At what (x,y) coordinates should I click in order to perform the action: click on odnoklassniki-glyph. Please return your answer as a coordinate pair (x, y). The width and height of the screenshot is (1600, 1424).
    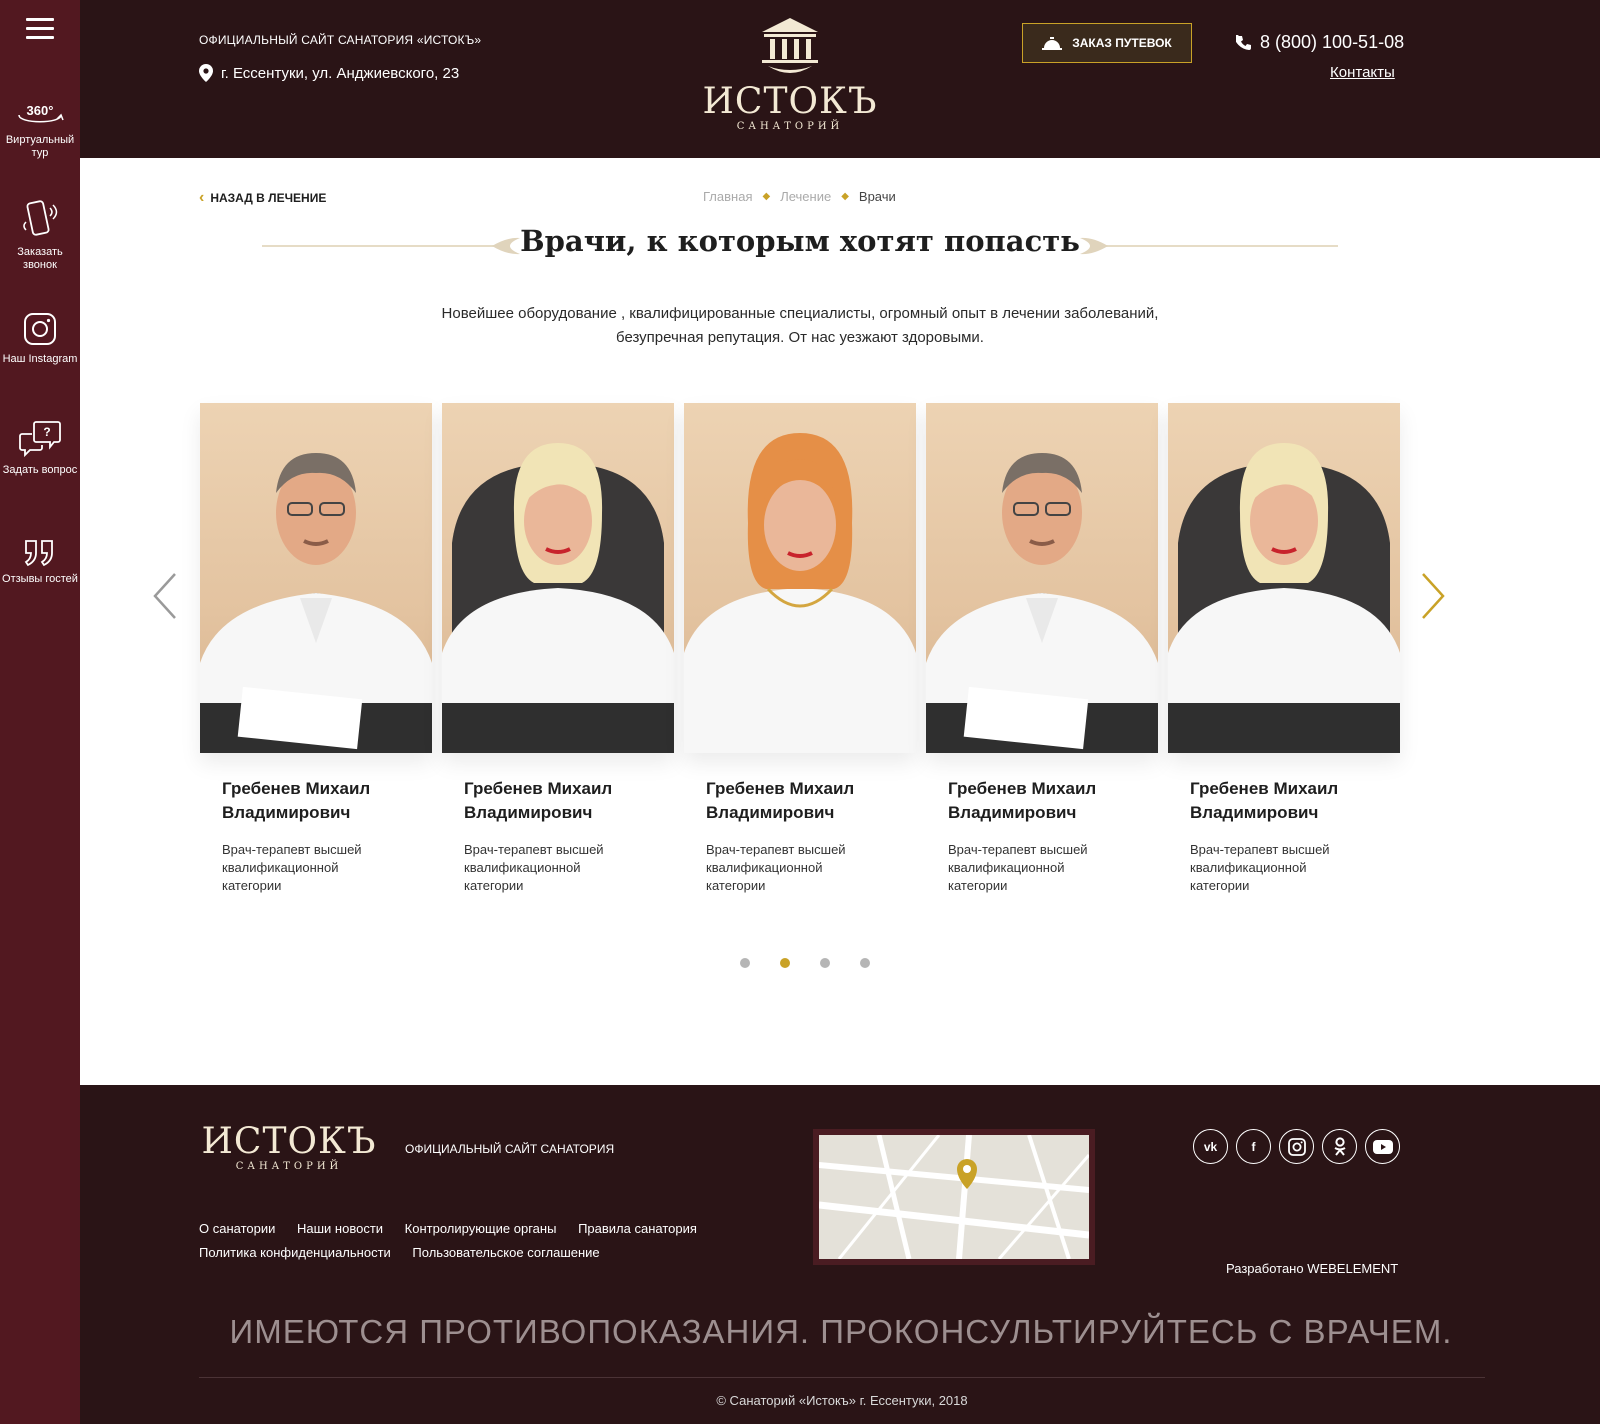
    Looking at the image, I should click on (1339, 1146).